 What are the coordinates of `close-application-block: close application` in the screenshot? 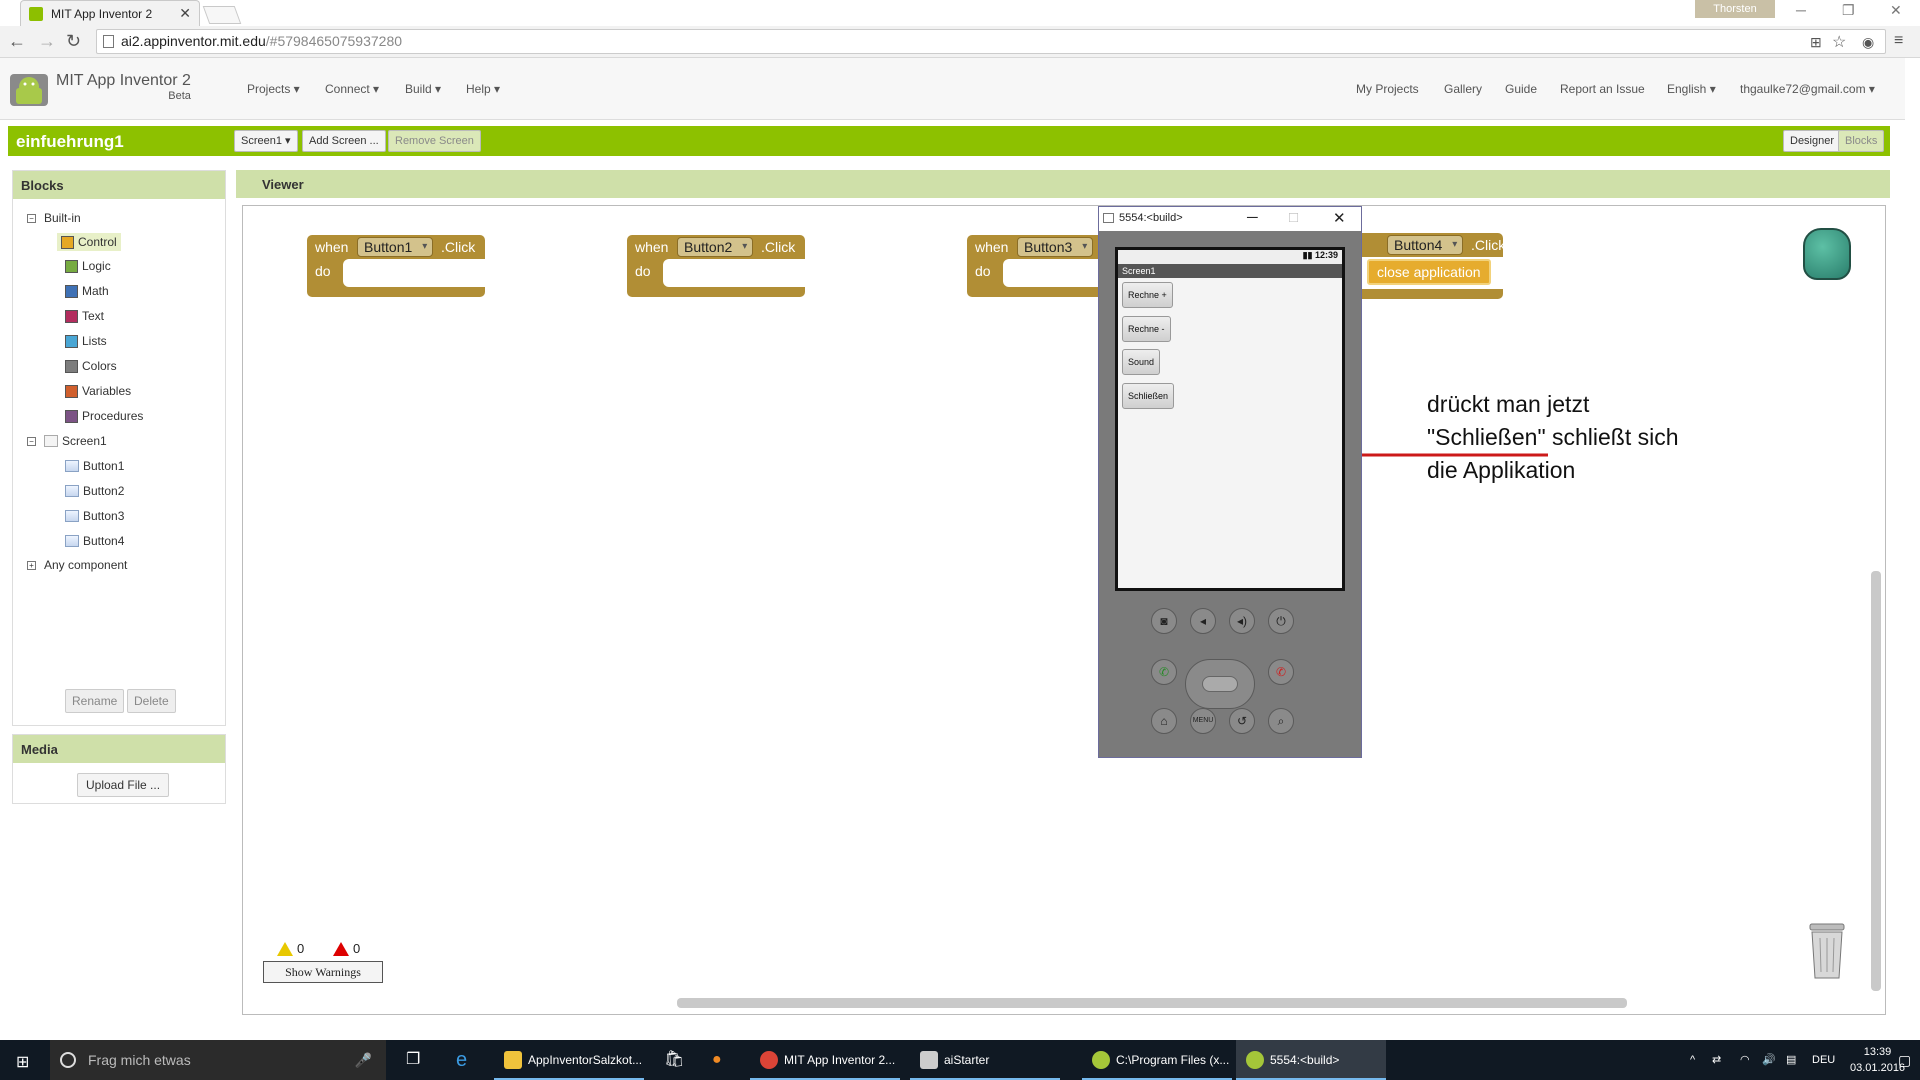 It's located at (1429, 272).